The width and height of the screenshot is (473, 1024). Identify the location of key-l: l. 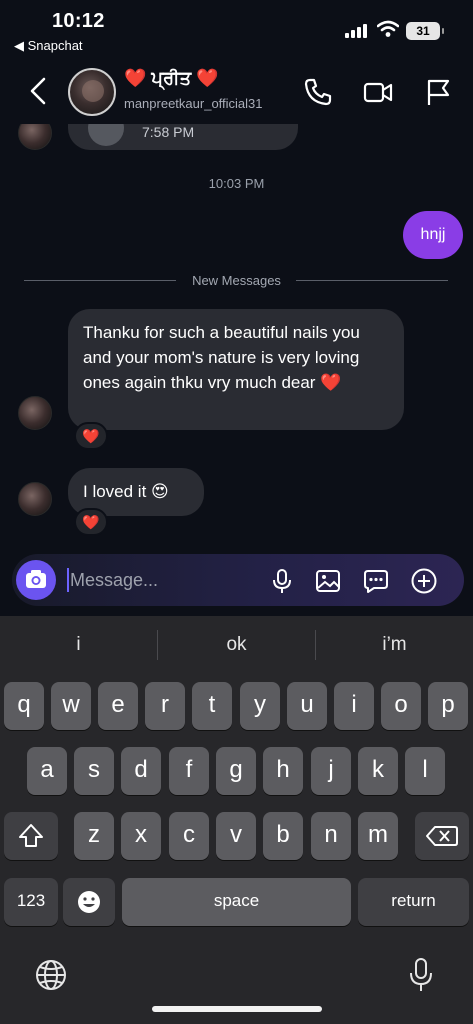
(425, 771).